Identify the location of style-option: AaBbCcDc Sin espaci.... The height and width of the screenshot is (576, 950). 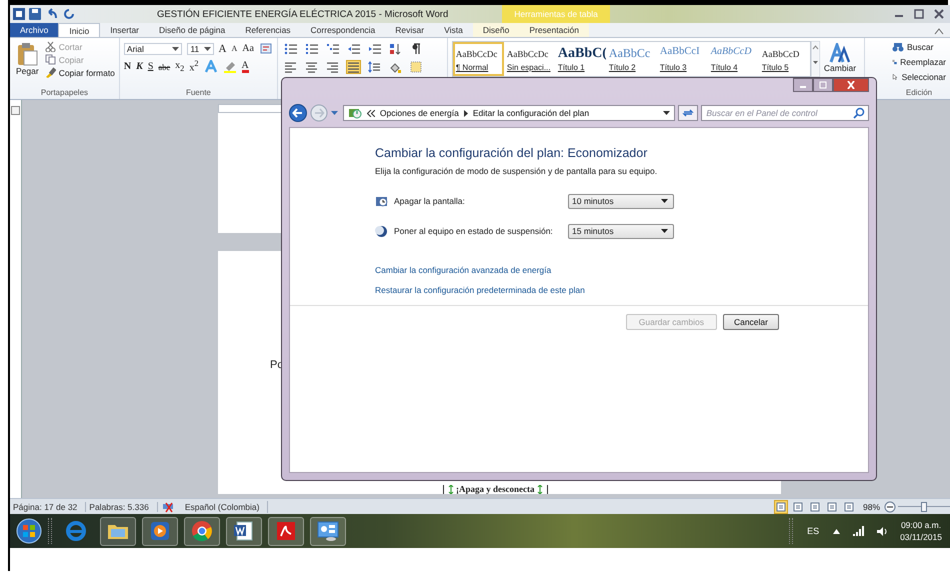
(529, 59).